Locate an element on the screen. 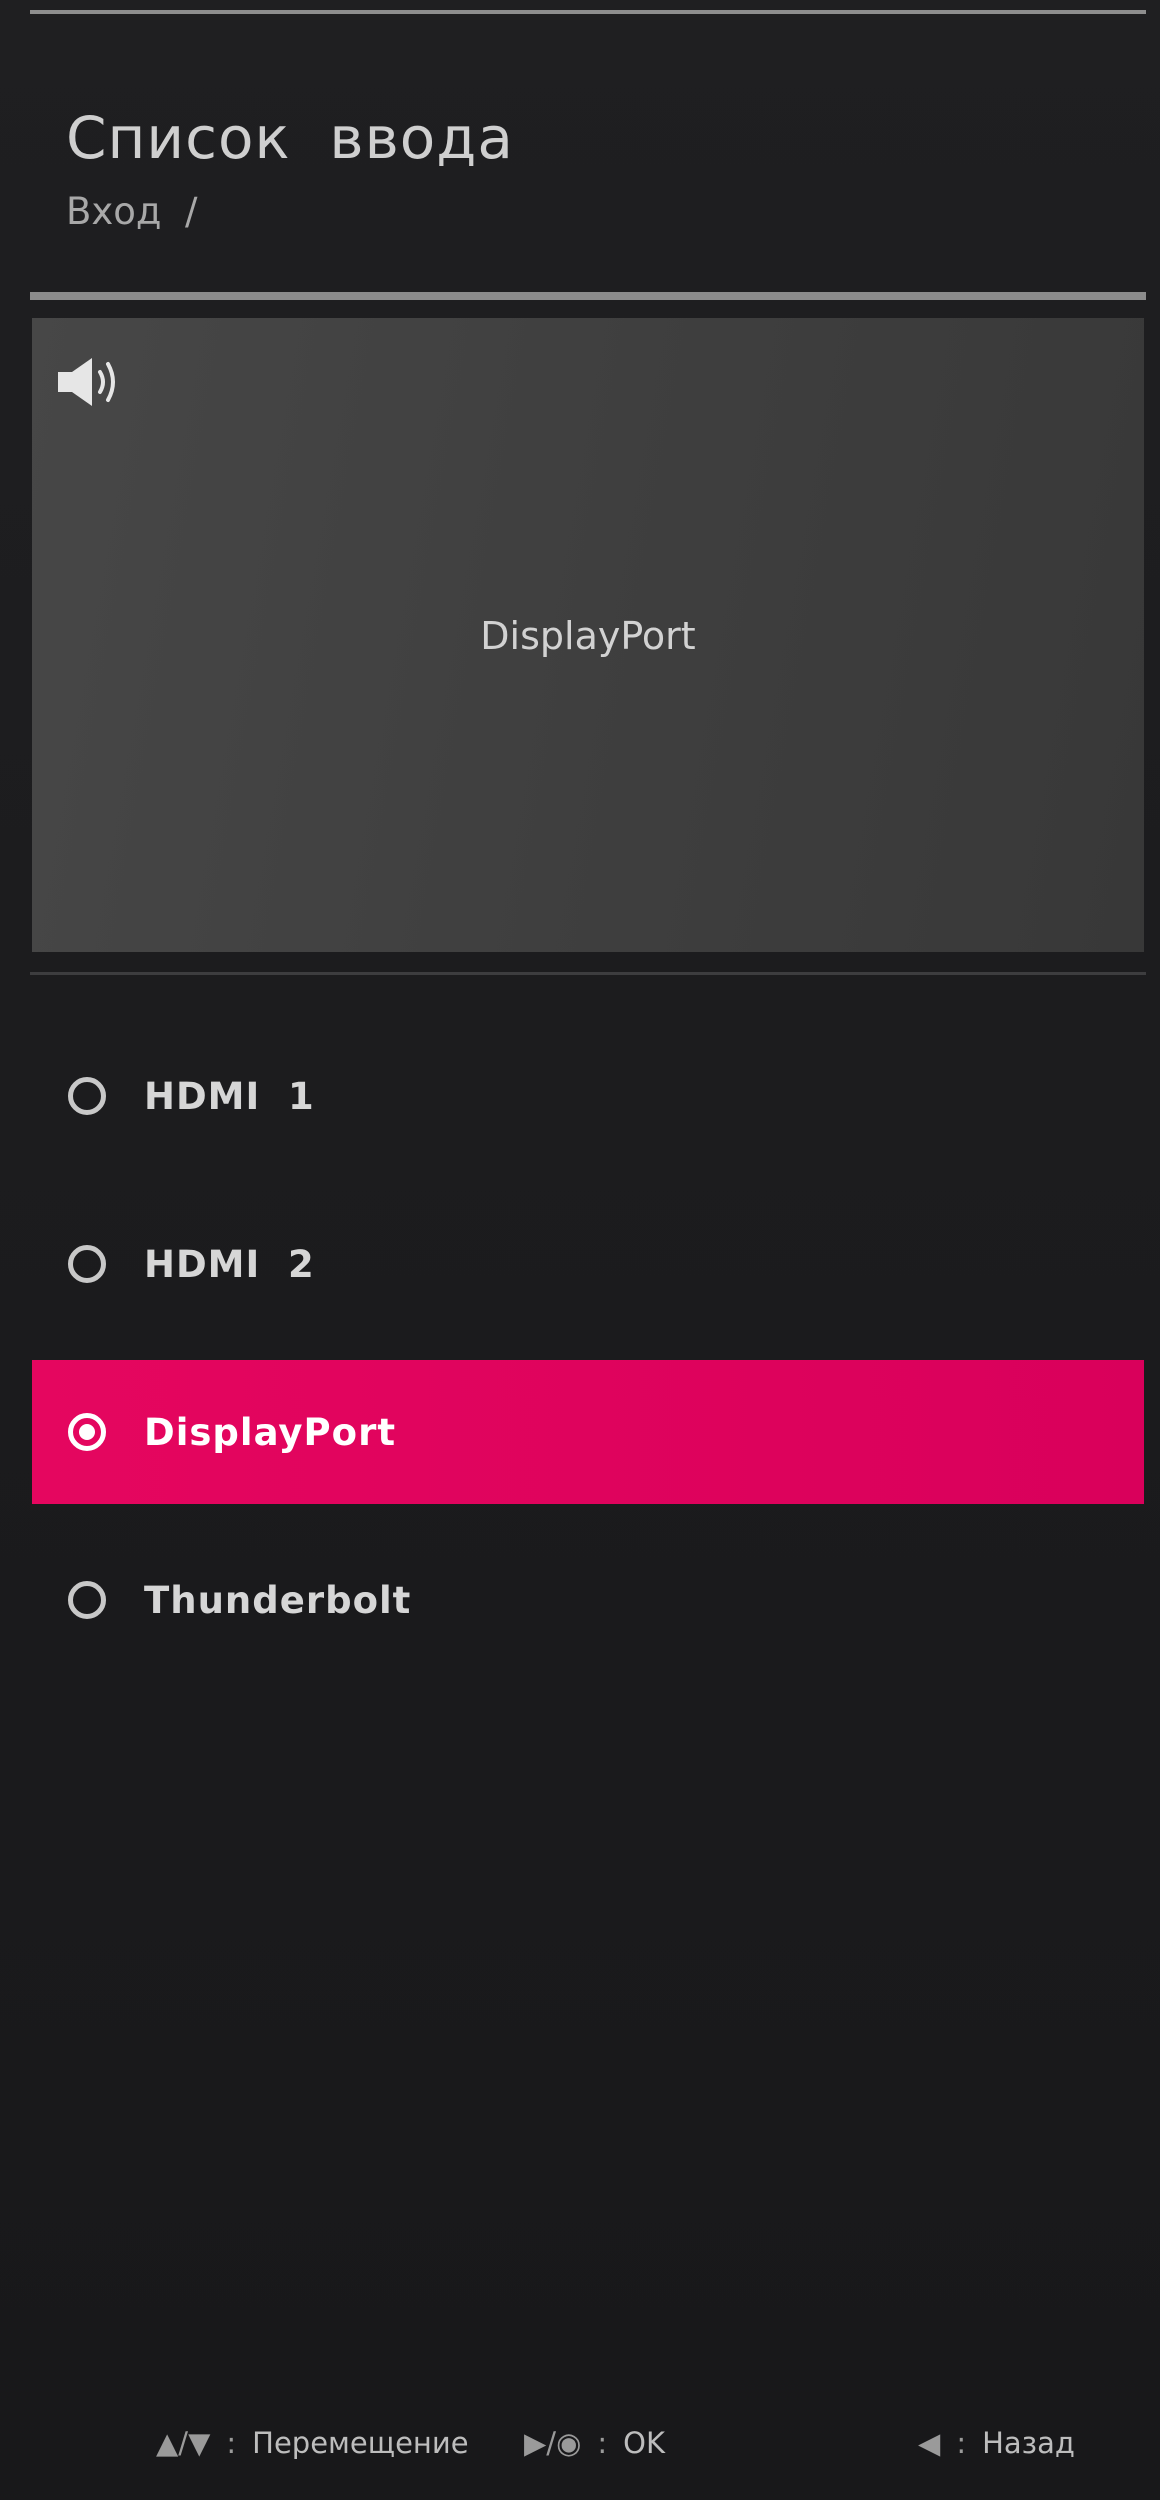  footer-hints: ▲/▼ : Перемещение ▶/◉ : OK ◀ : Назад is located at coordinates (580, 2450).